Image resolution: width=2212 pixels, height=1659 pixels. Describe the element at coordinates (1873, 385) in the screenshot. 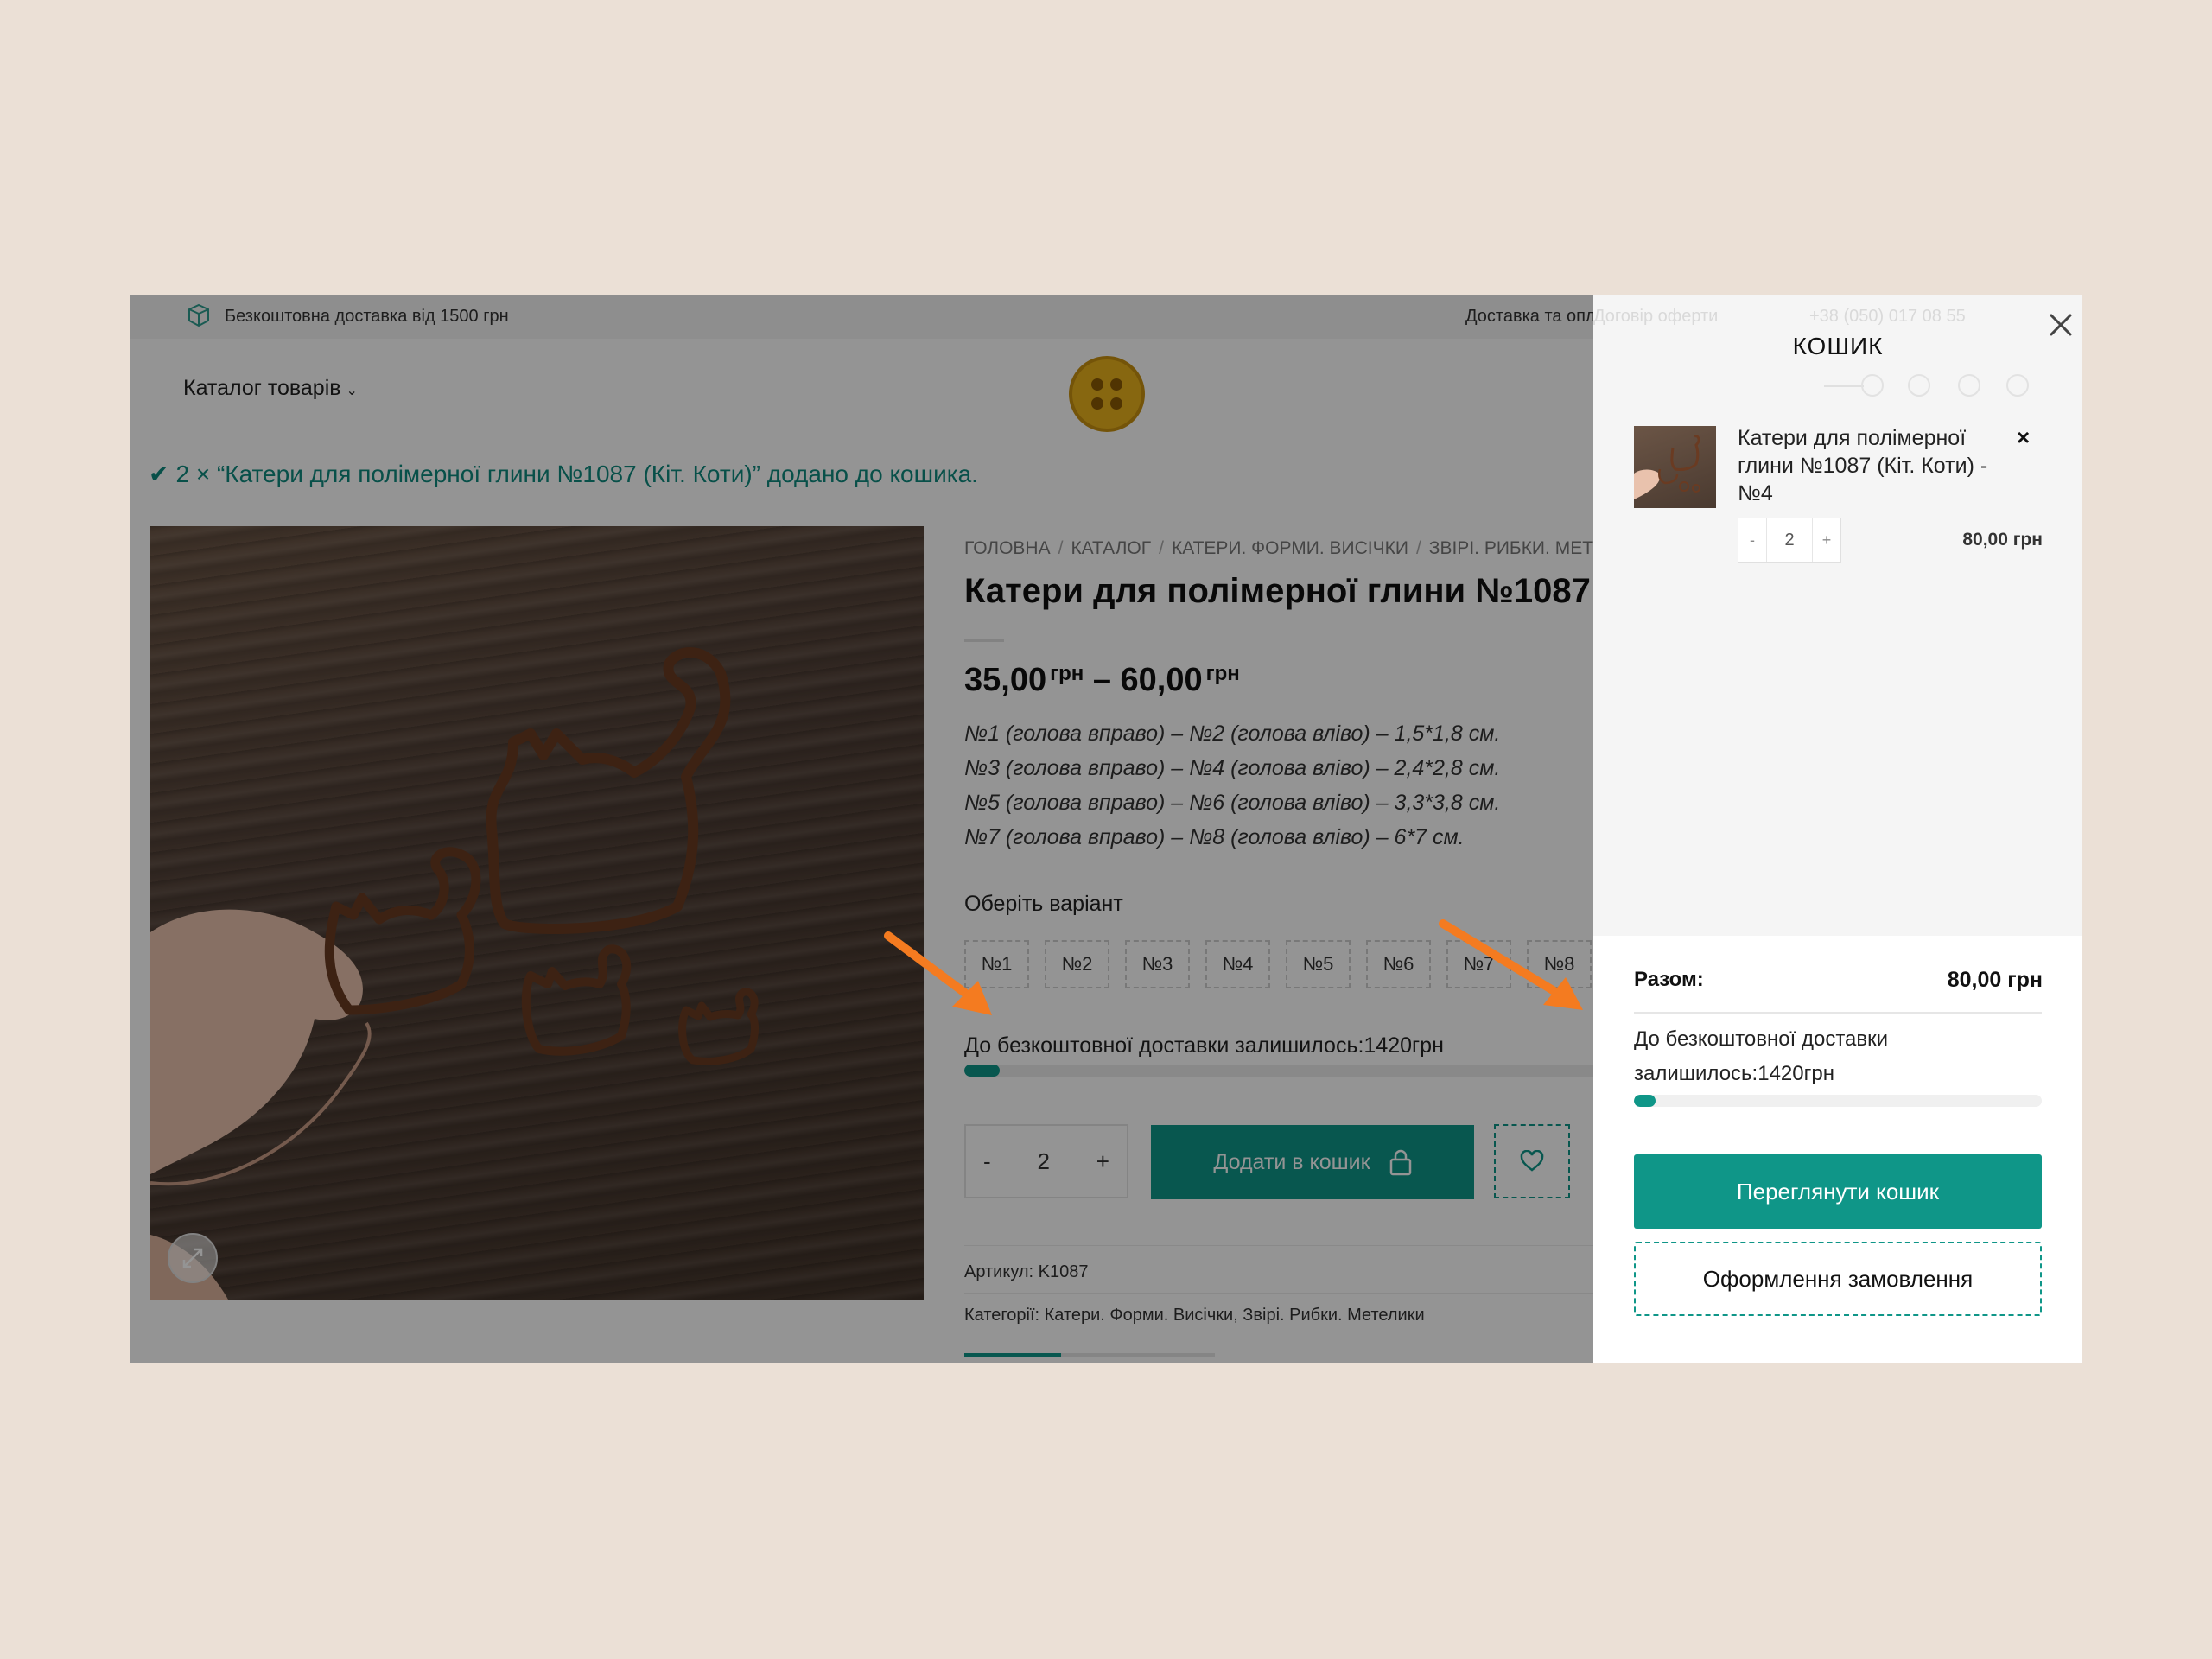

I see `search-icon` at that location.